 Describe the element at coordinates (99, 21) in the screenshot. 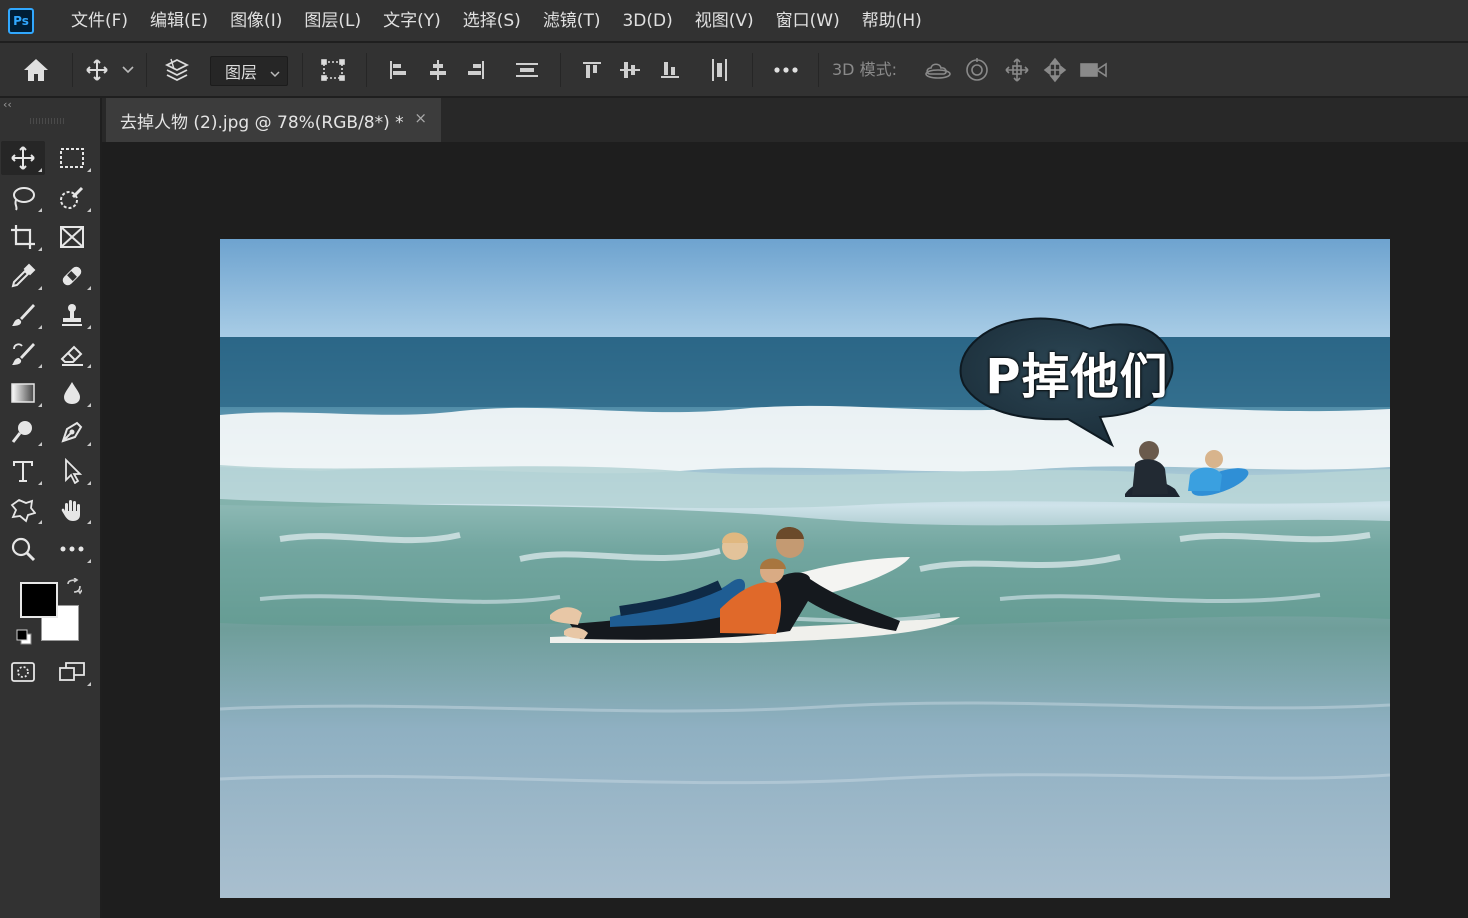

I see `menu-file: 文件(F)` at that location.